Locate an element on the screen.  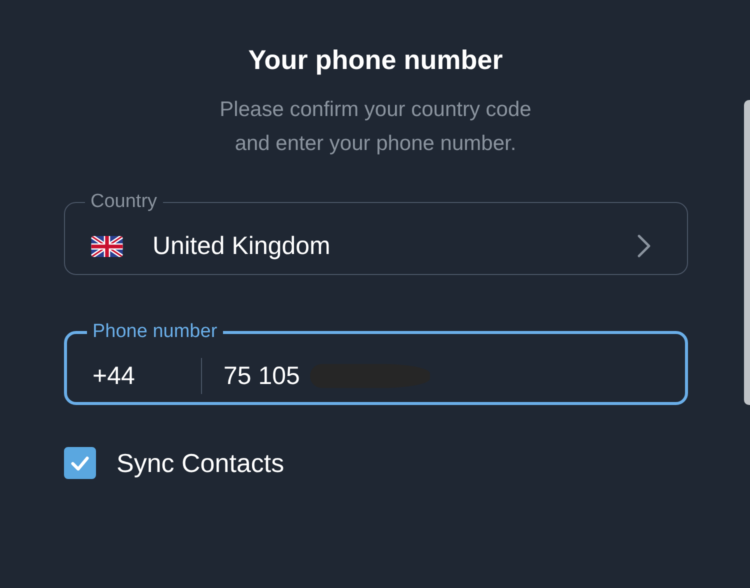
field-label: Phone number is located at coordinates (155, 332).